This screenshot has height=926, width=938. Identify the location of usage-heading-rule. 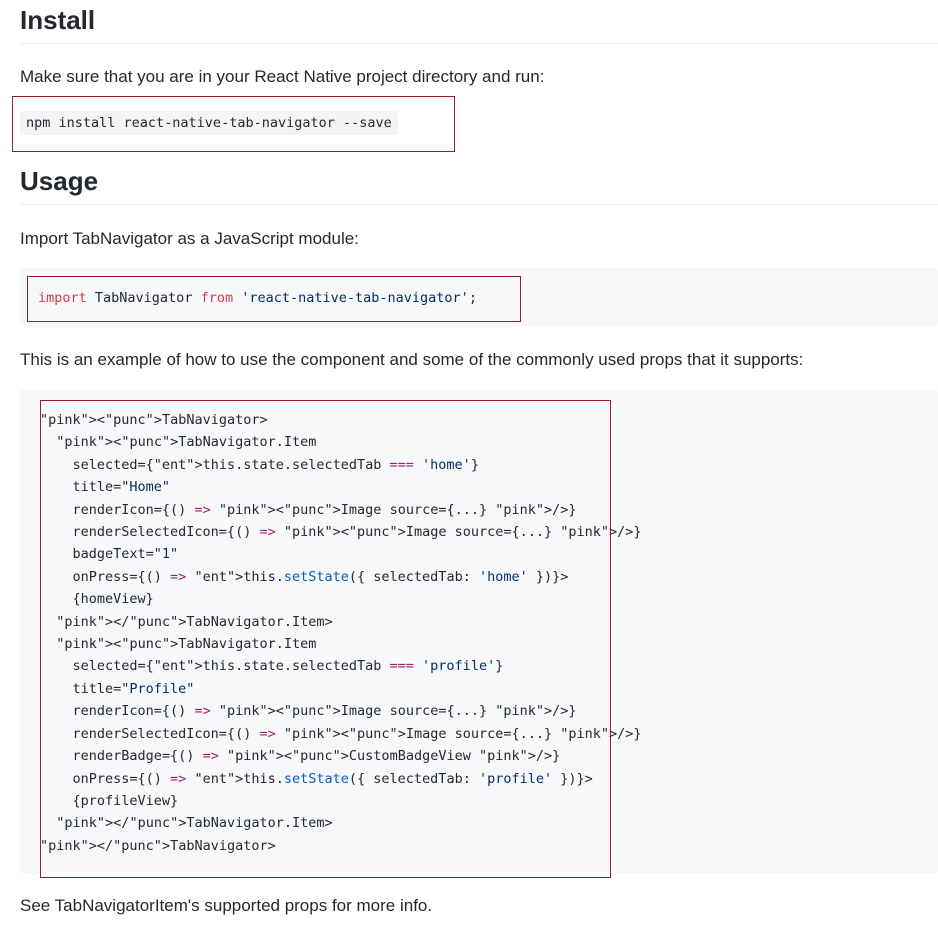
(479, 204).